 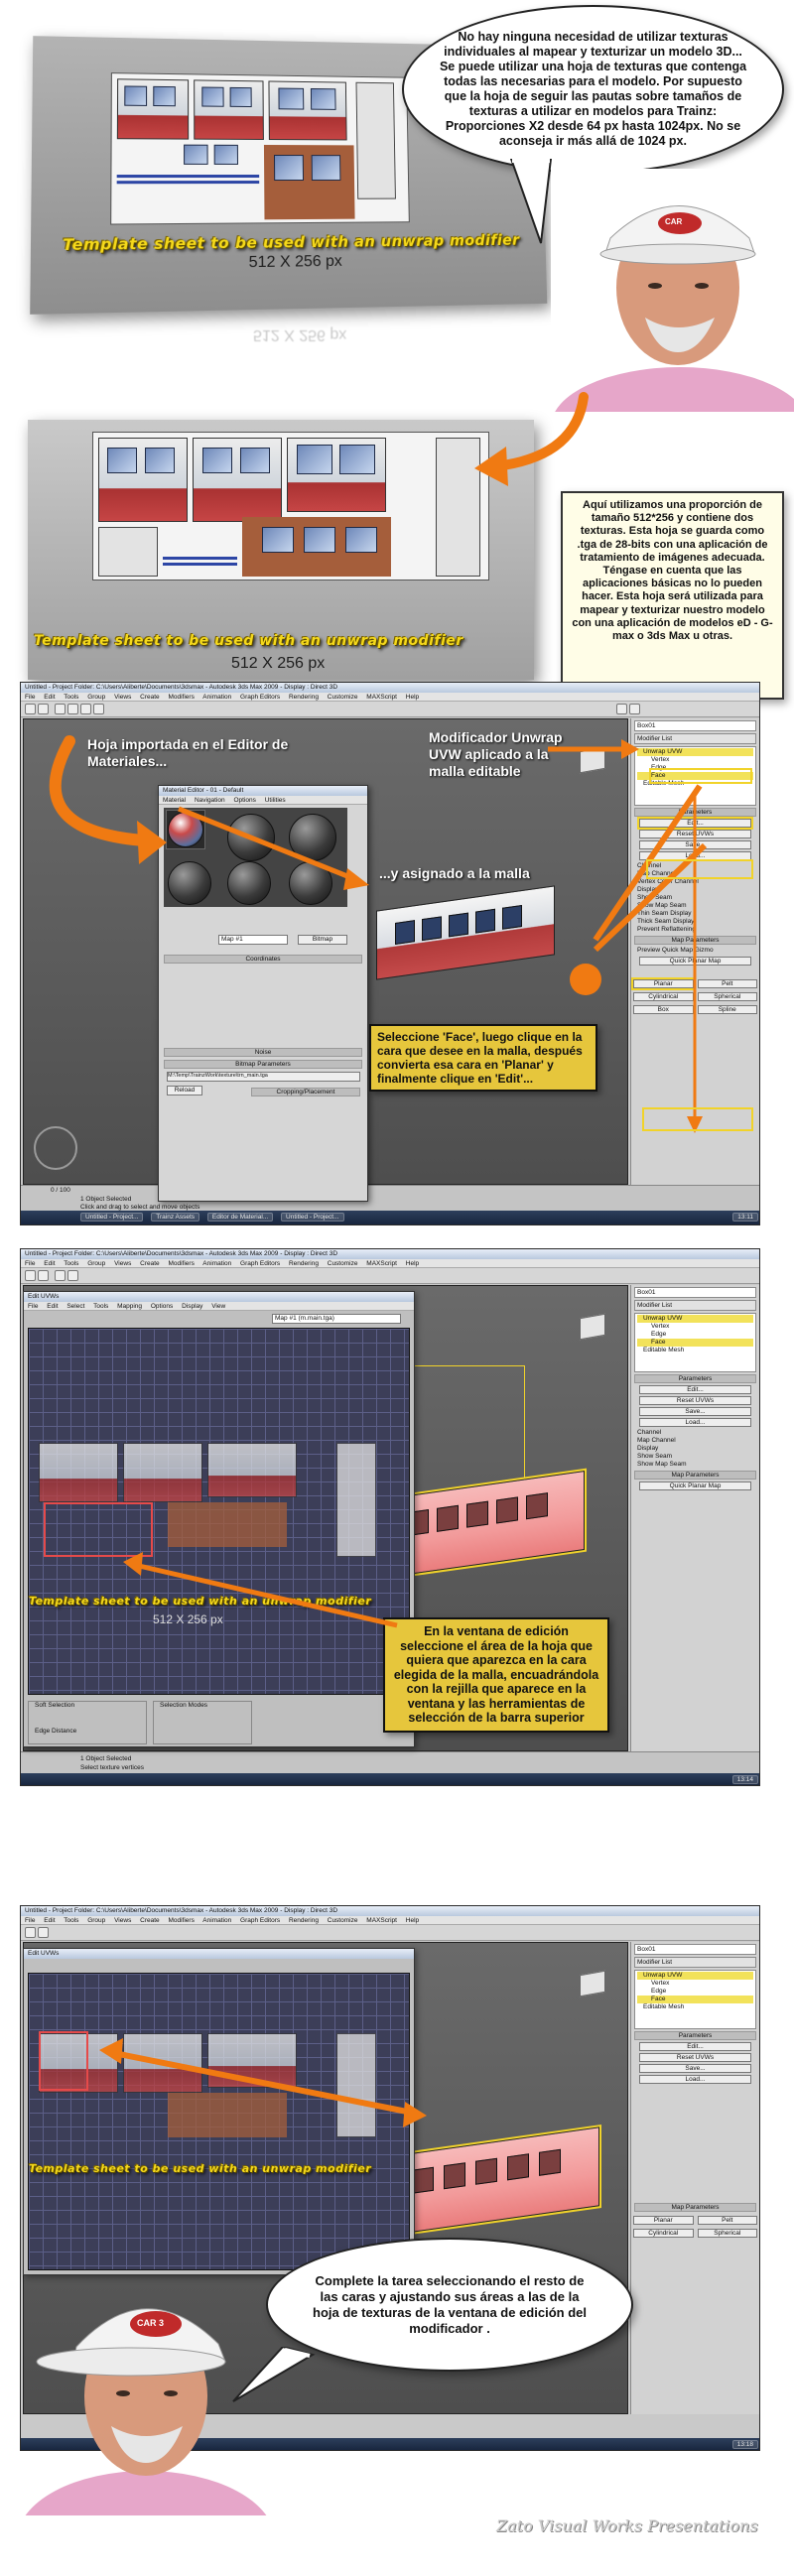 What do you see at coordinates (672, 291) in the screenshot?
I see `presenter-photo-1: CAR` at bounding box center [672, 291].